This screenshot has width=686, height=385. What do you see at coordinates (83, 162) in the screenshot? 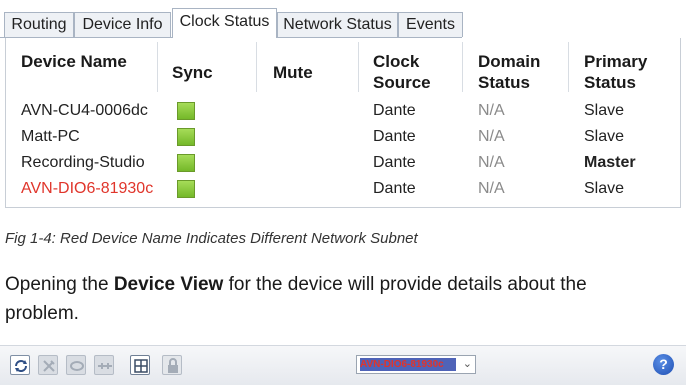
I see `device-name-cell: Recording-Studio` at bounding box center [83, 162].